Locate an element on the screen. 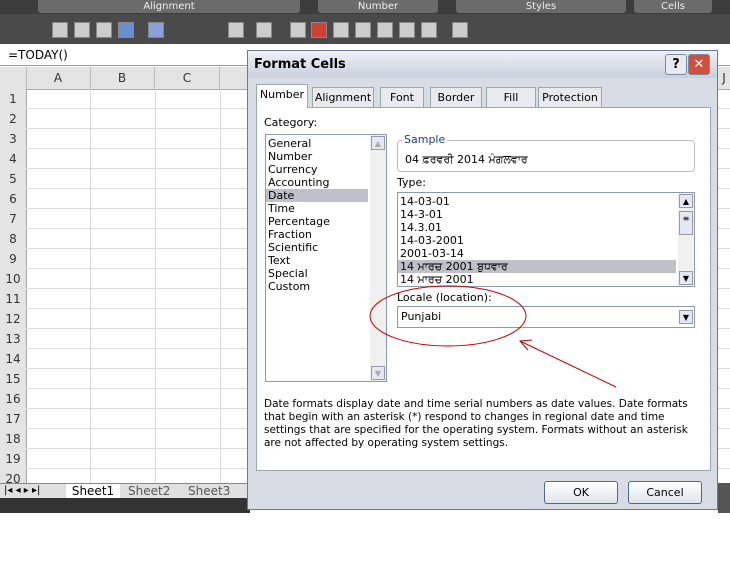 The width and height of the screenshot is (730, 585). tab-number: Number is located at coordinates (282, 96).